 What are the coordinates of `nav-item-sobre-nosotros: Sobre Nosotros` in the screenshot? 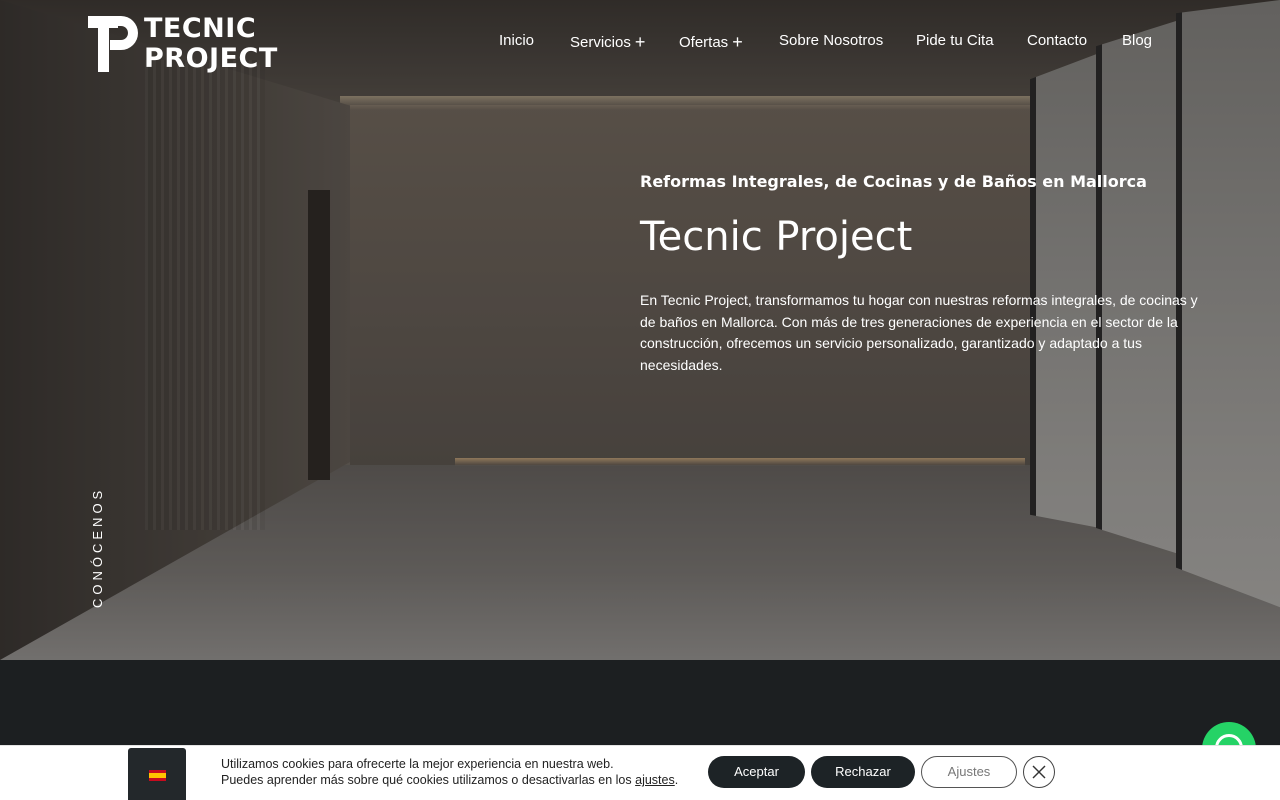 It's located at (831, 40).